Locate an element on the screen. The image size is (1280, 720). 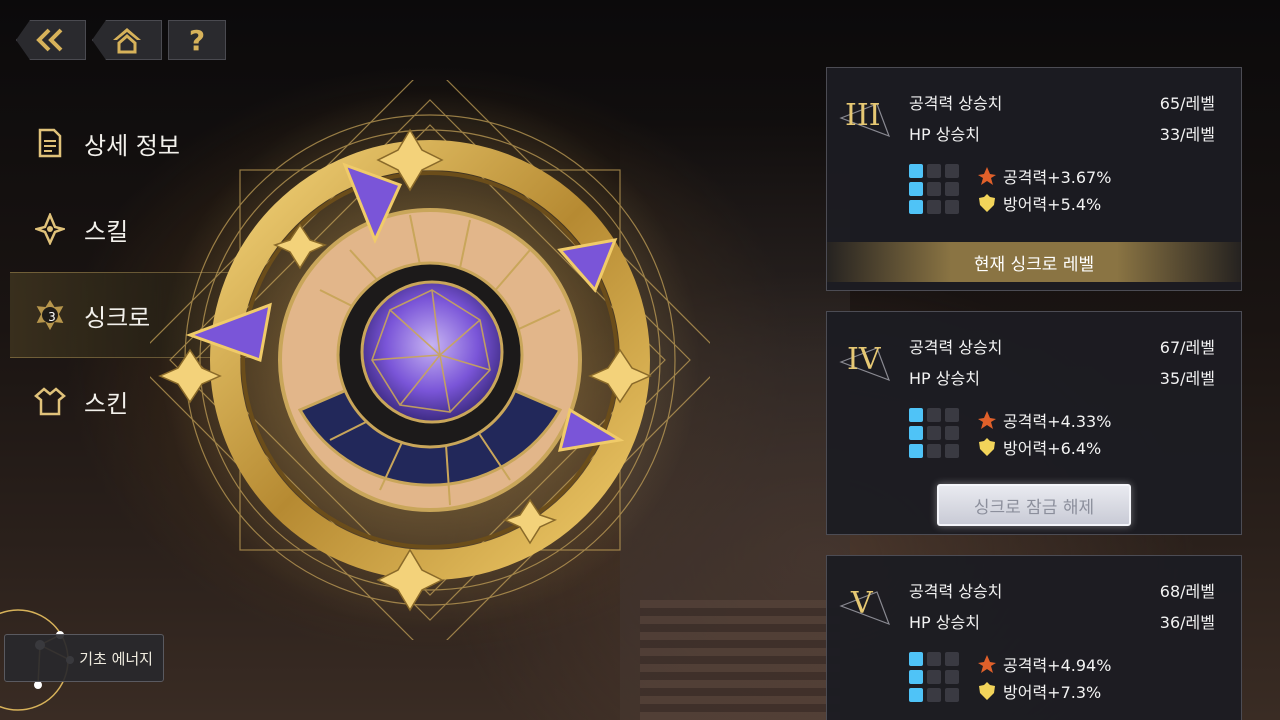
back-arrow-icon is located at coordinates (49, 40).